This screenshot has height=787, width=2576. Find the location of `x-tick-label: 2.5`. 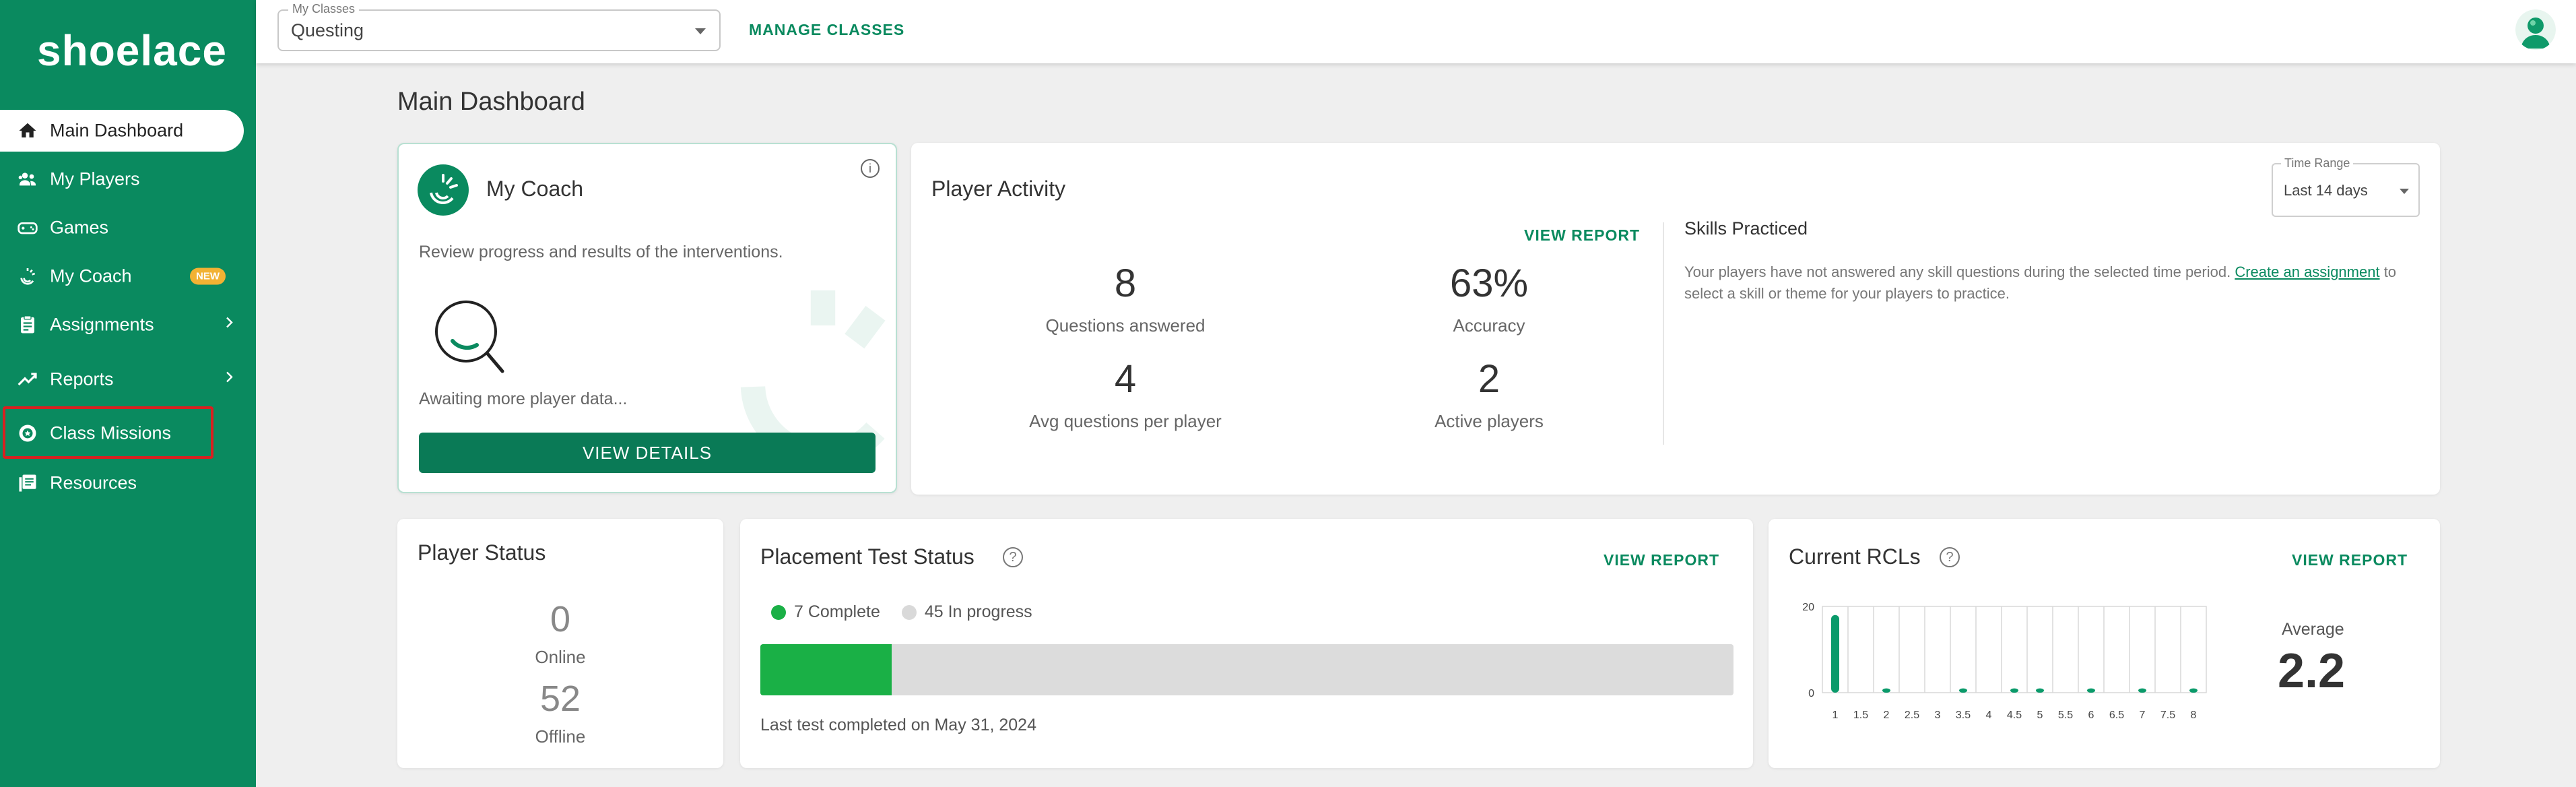

x-tick-label: 2.5 is located at coordinates (1912, 715).